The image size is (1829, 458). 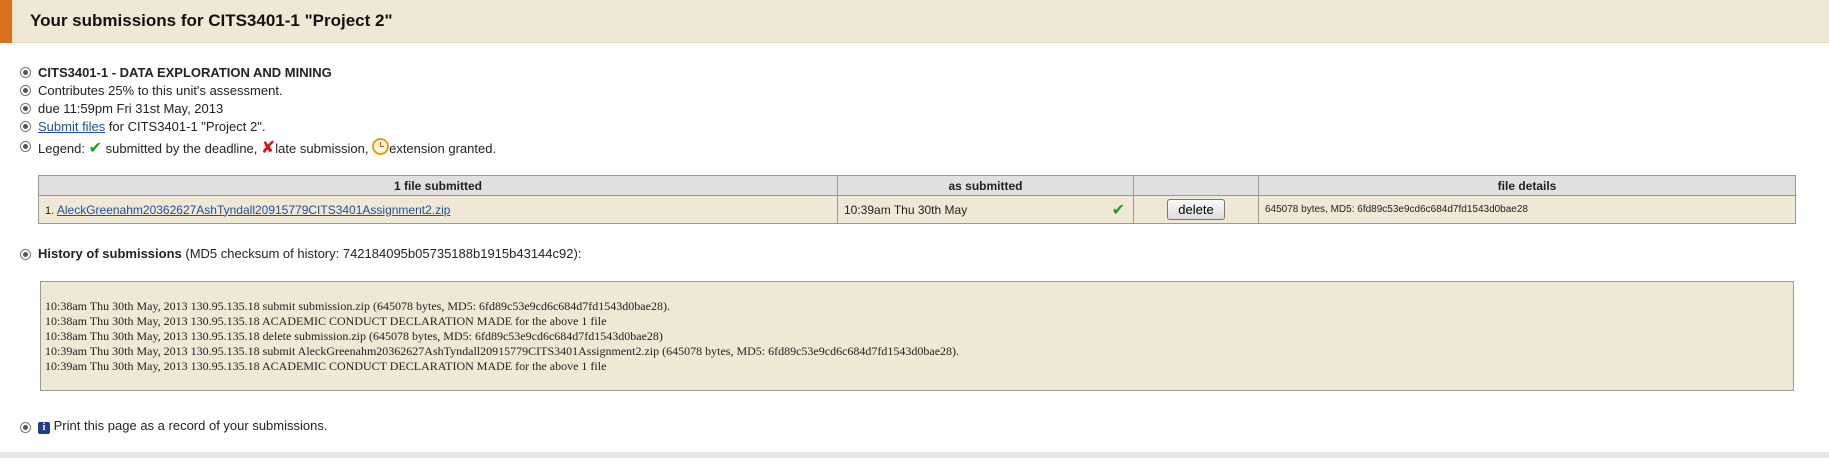 I want to click on row-index: 1., so click(x=50, y=210).